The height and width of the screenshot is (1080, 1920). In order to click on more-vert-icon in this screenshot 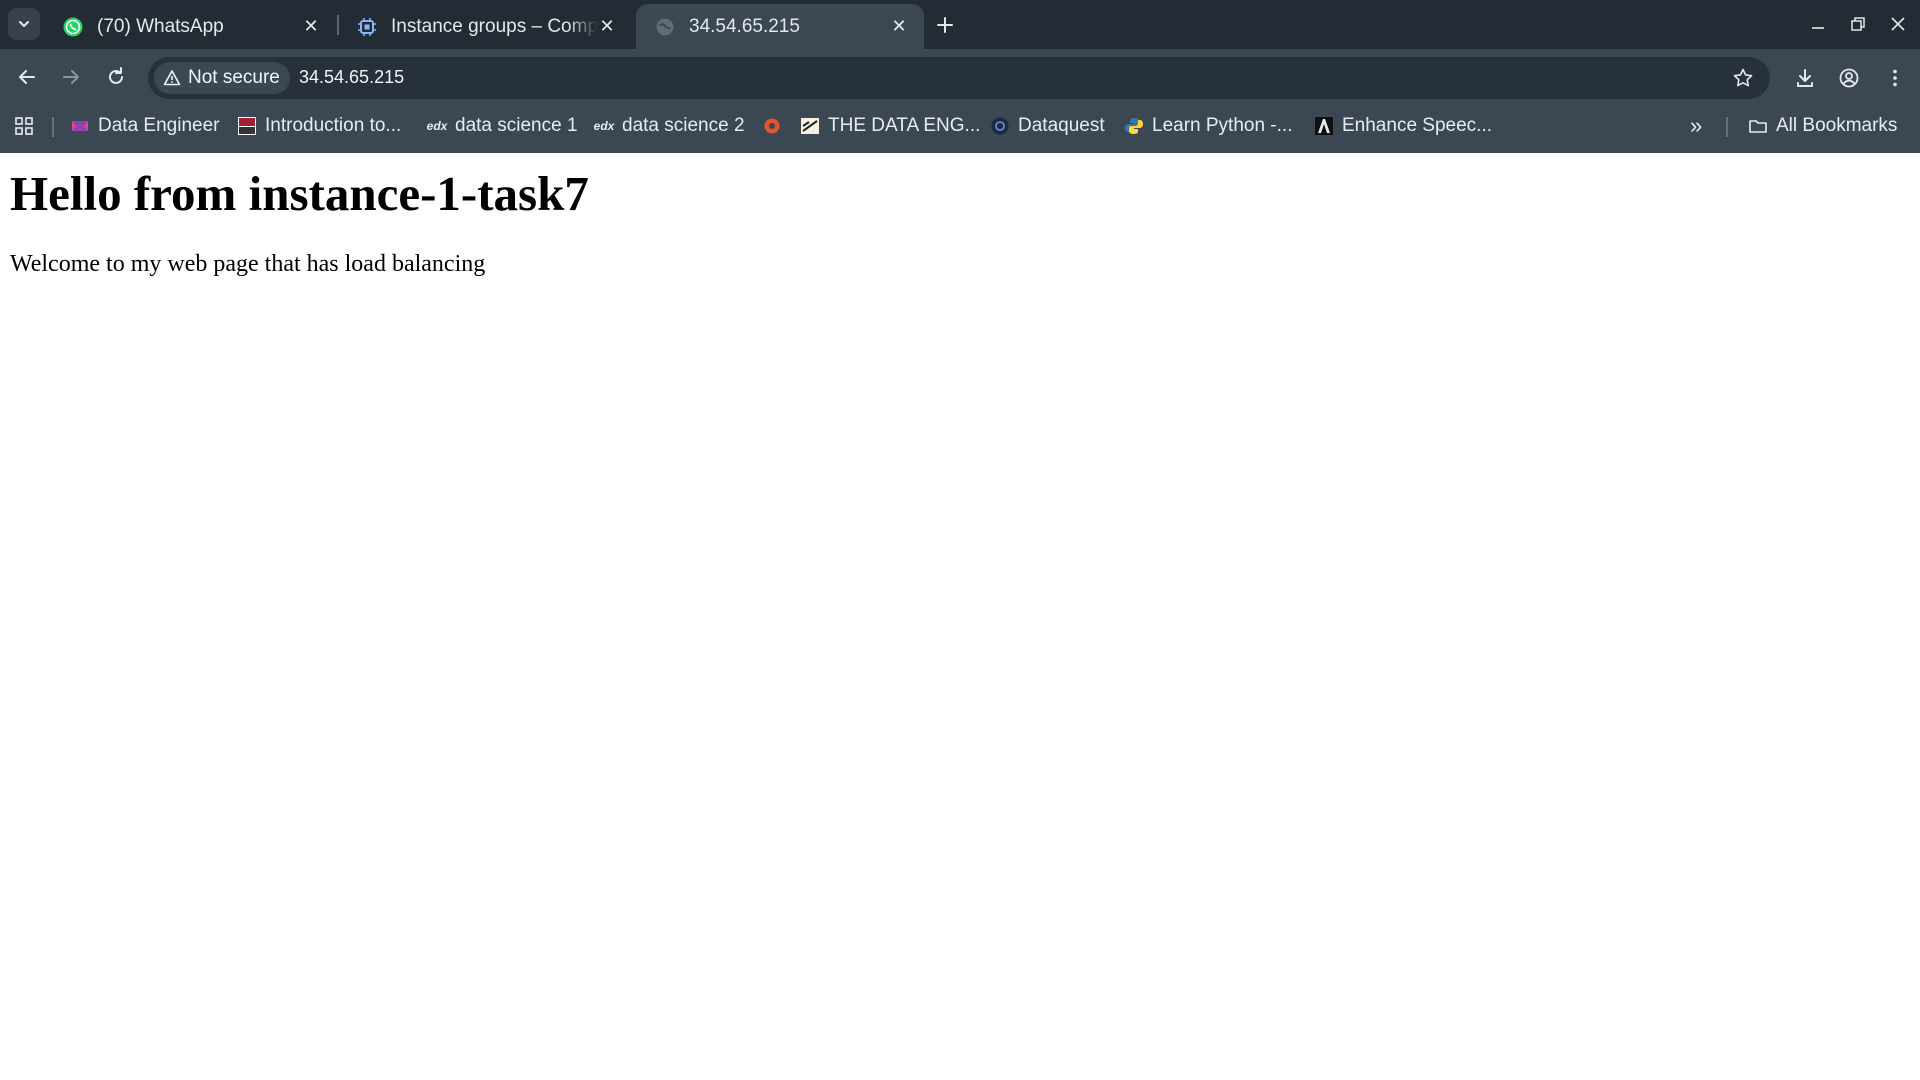, I will do `click(1895, 78)`.